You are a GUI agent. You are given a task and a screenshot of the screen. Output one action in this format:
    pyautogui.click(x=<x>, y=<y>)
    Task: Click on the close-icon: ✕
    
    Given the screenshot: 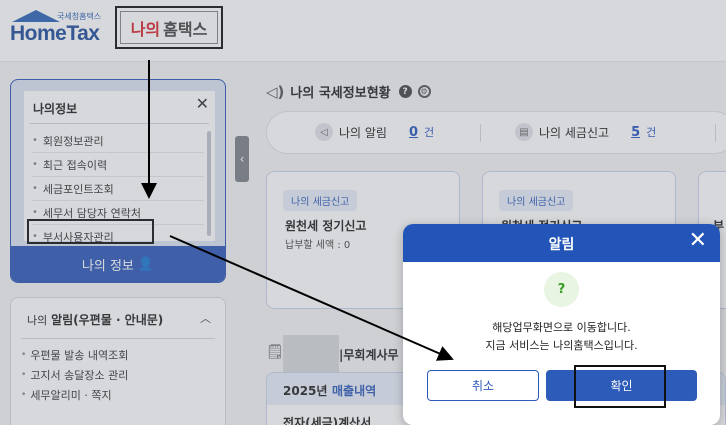 What is the action you would take?
    pyautogui.click(x=698, y=241)
    